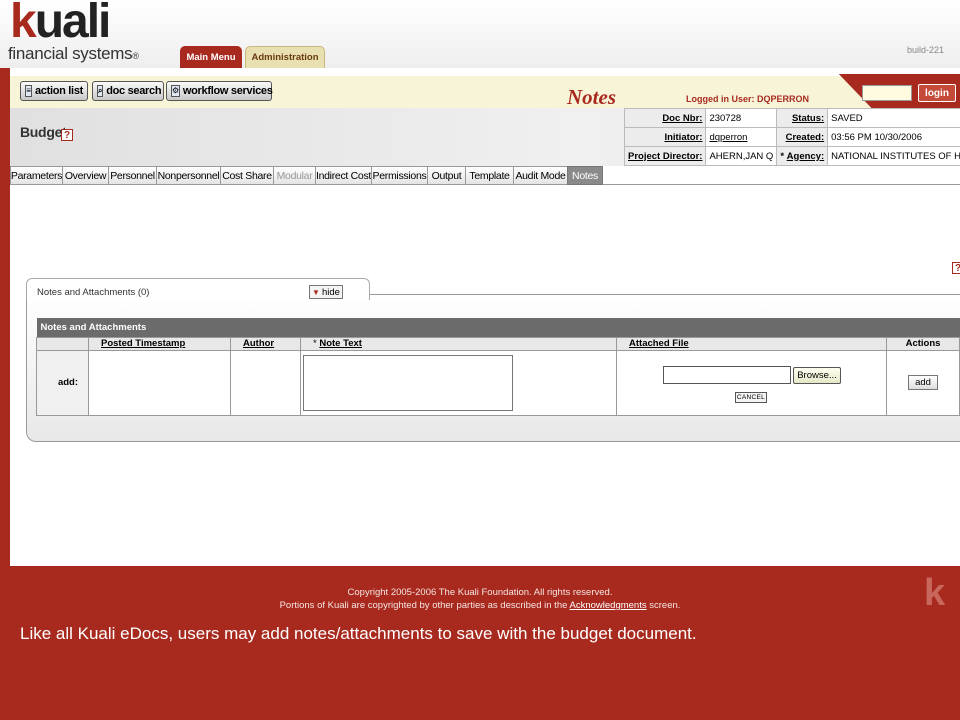 The image size is (960, 720). Describe the element at coordinates (132, 175) in the screenshot. I see `tab-personnel: Personnel` at that location.